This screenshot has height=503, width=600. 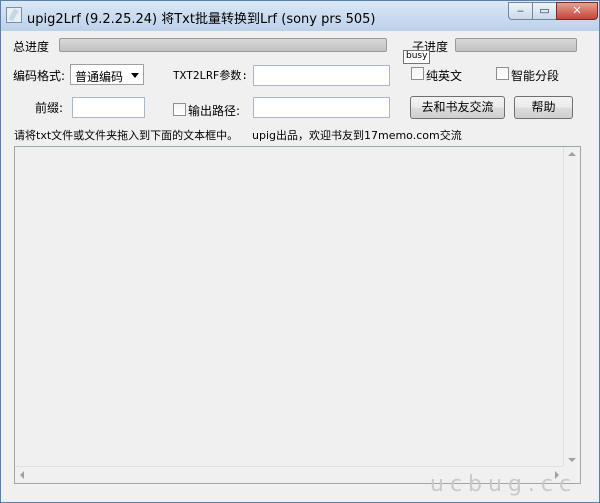 I want to click on close-button: ✕, so click(x=577, y=11).